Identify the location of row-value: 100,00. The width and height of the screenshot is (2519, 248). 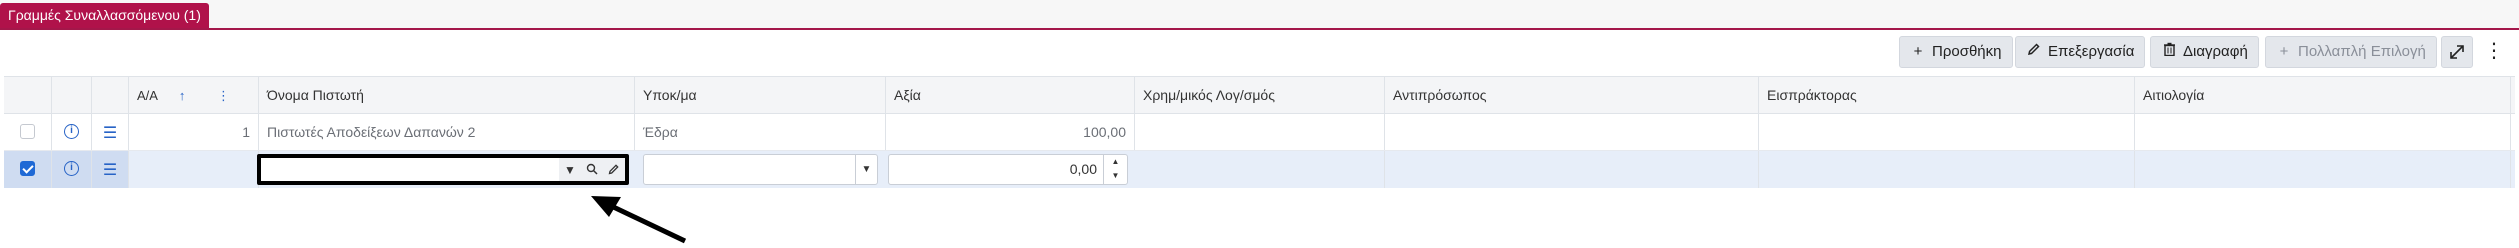
(1010, 132).